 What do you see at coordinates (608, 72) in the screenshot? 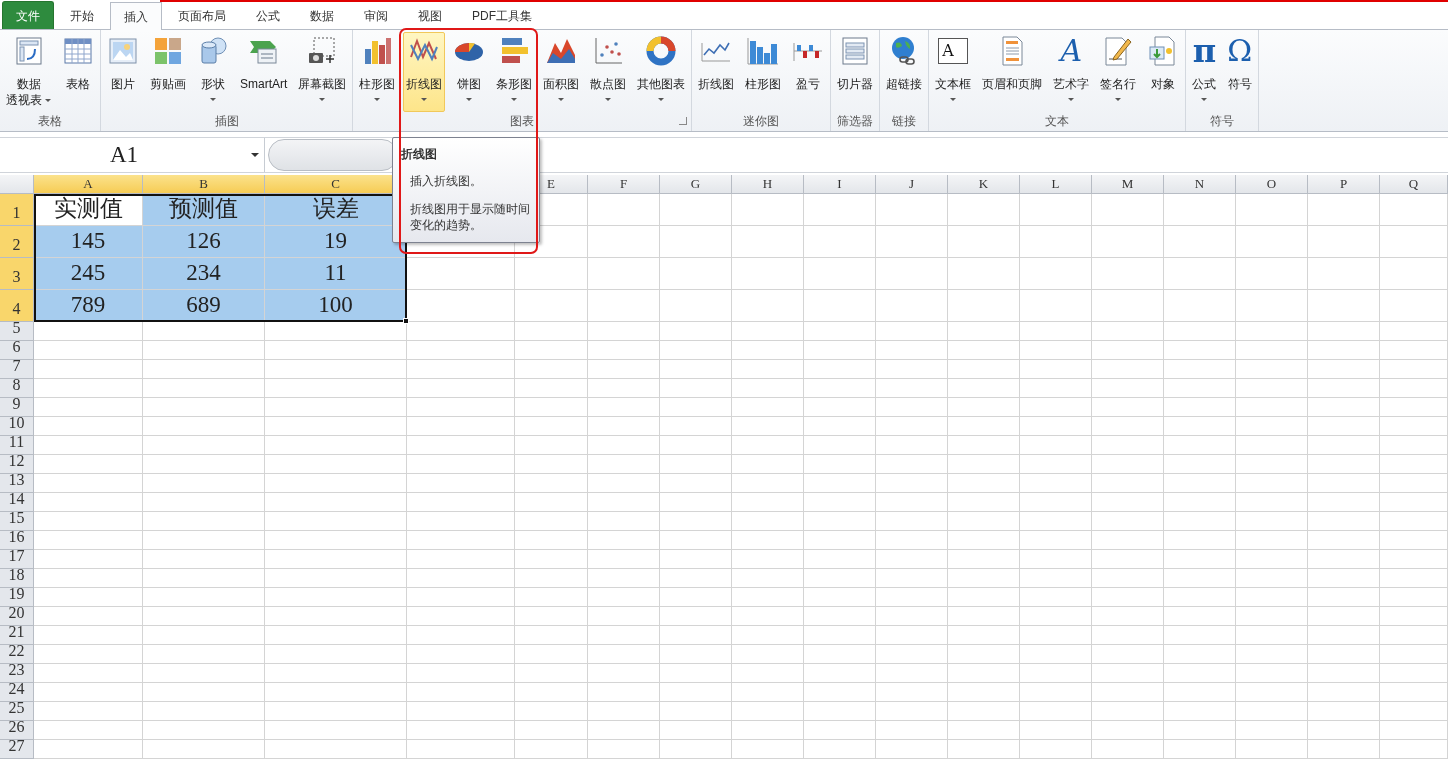
I see `ribbon-button: 散点图` at bounding box center [608, 72].